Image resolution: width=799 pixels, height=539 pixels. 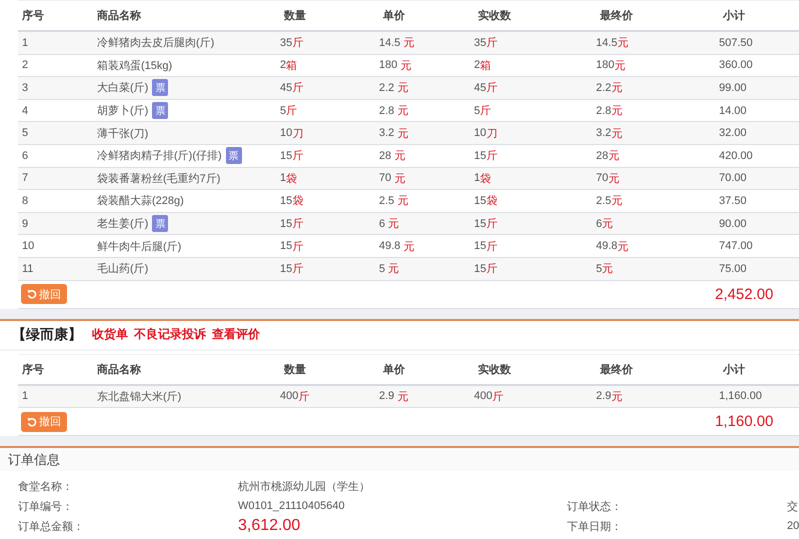 What do you see at coordinates (482, 65) in the screenshot?
I see `received-cell-text: 2箱` at bounding box center [482, 65].